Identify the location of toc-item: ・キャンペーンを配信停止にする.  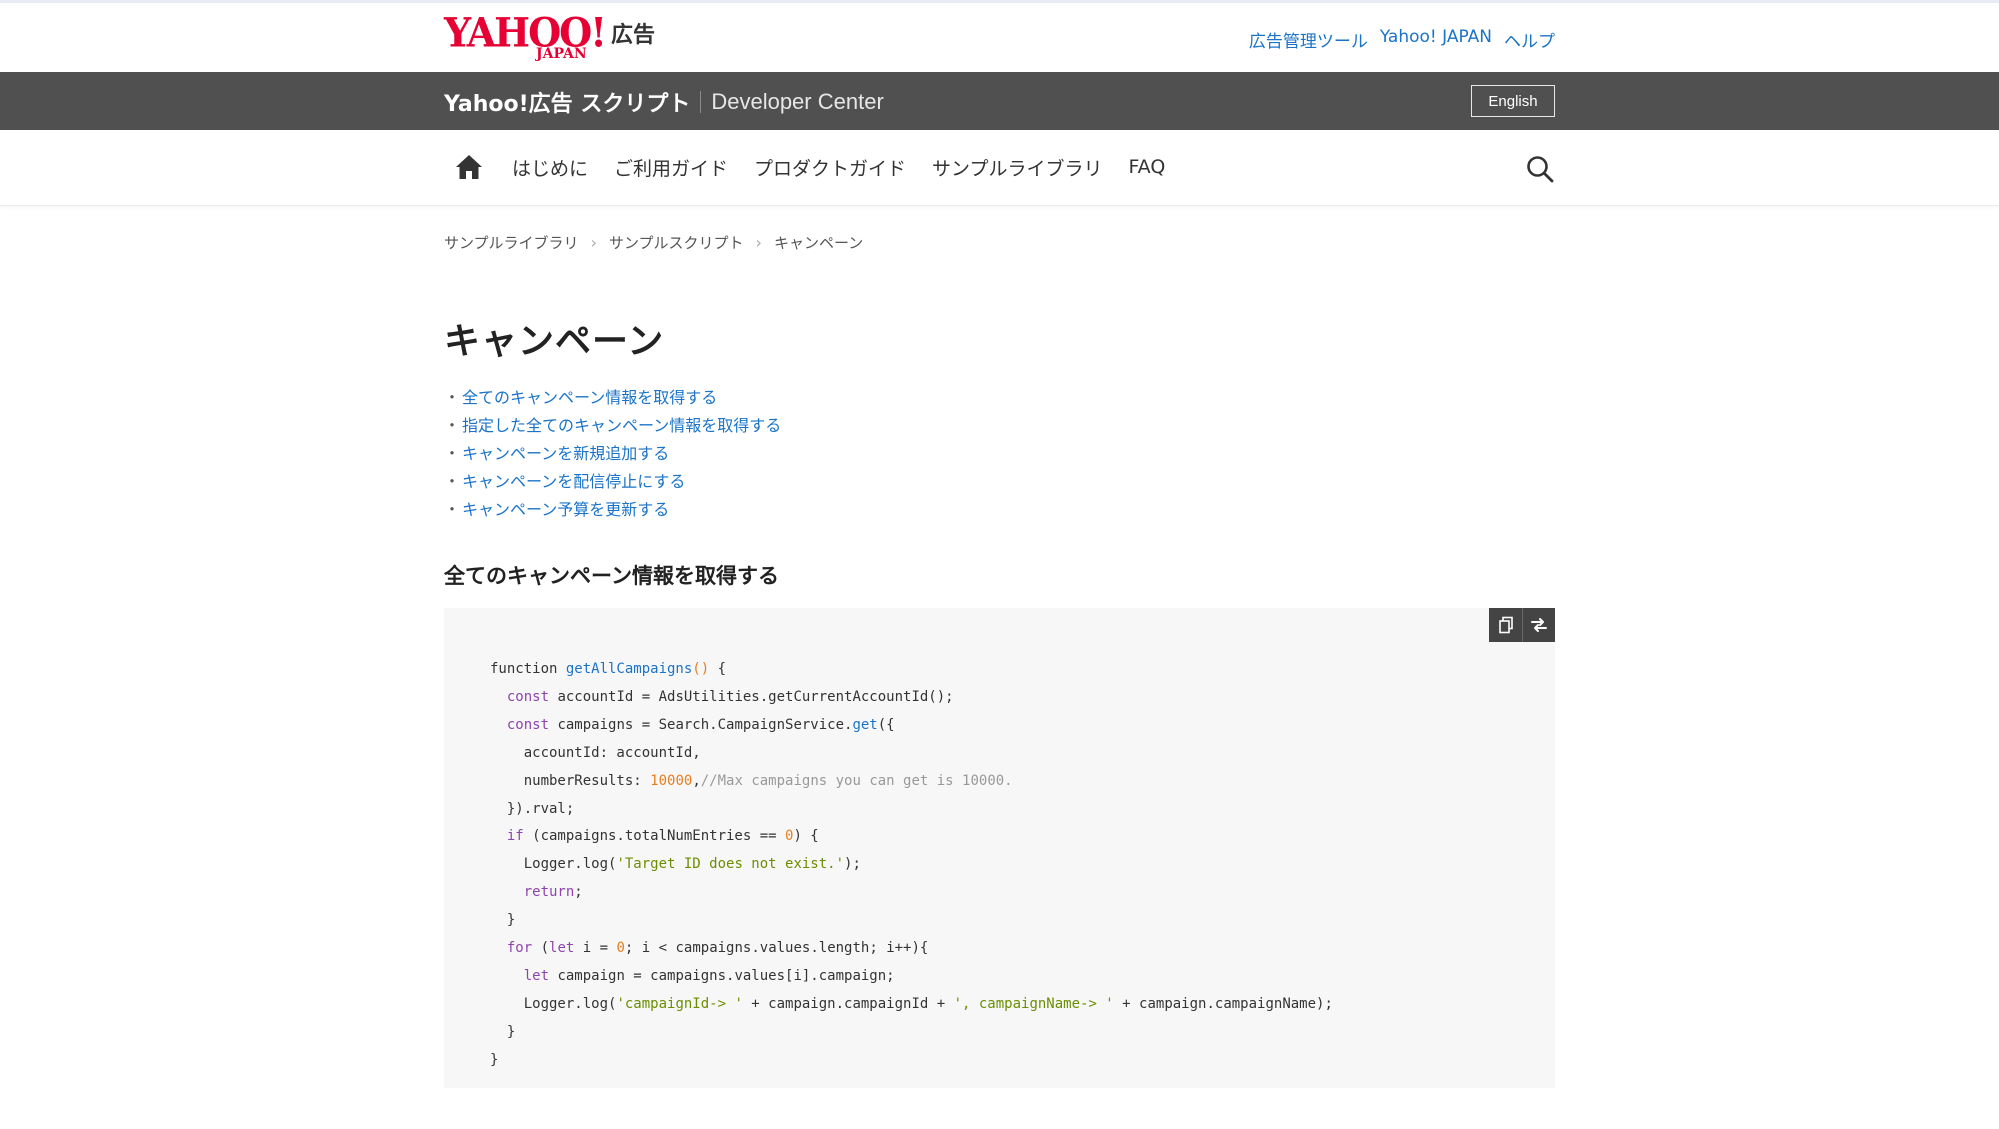
(612, 482).